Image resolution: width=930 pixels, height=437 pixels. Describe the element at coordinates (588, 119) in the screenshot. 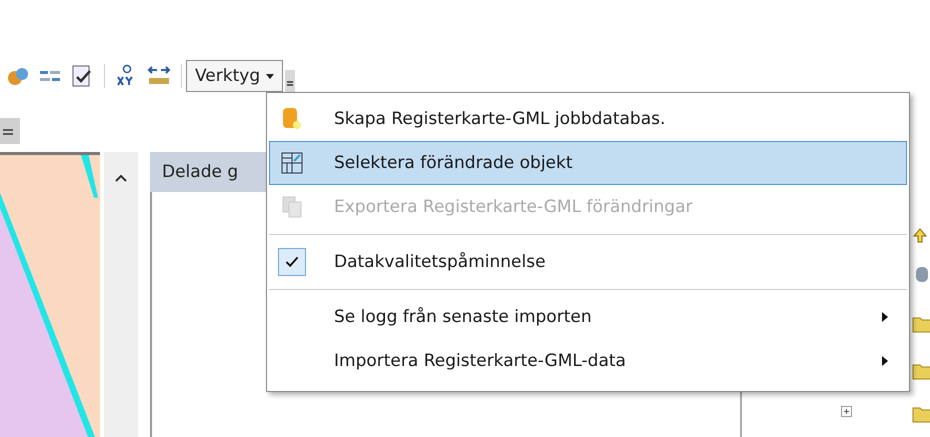

I see `menu-item: Skapa Registerkarte-GML jobbdatabas.` at that location.